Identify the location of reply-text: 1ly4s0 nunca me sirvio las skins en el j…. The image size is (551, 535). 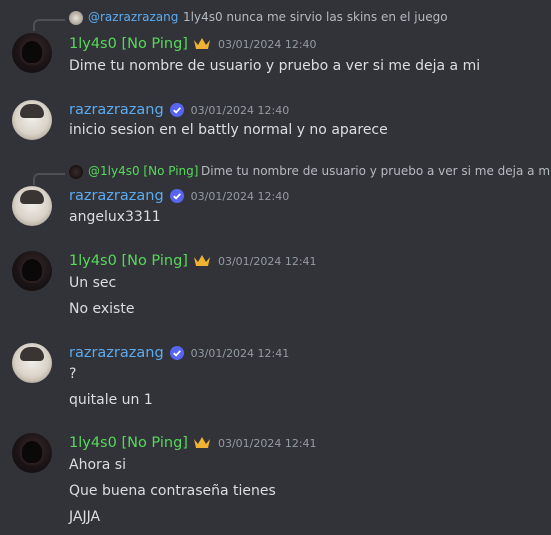
(315, 17).